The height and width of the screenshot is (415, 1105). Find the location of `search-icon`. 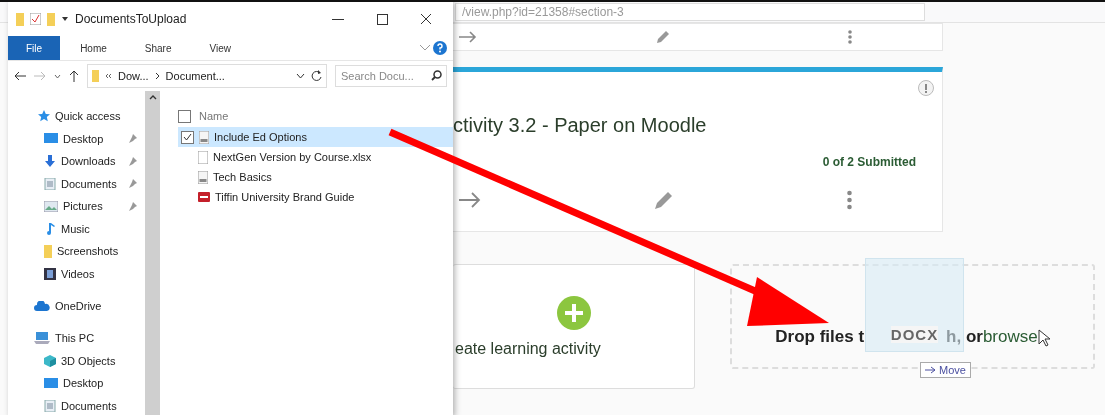

search-icon is located at coordinates (436, 75).